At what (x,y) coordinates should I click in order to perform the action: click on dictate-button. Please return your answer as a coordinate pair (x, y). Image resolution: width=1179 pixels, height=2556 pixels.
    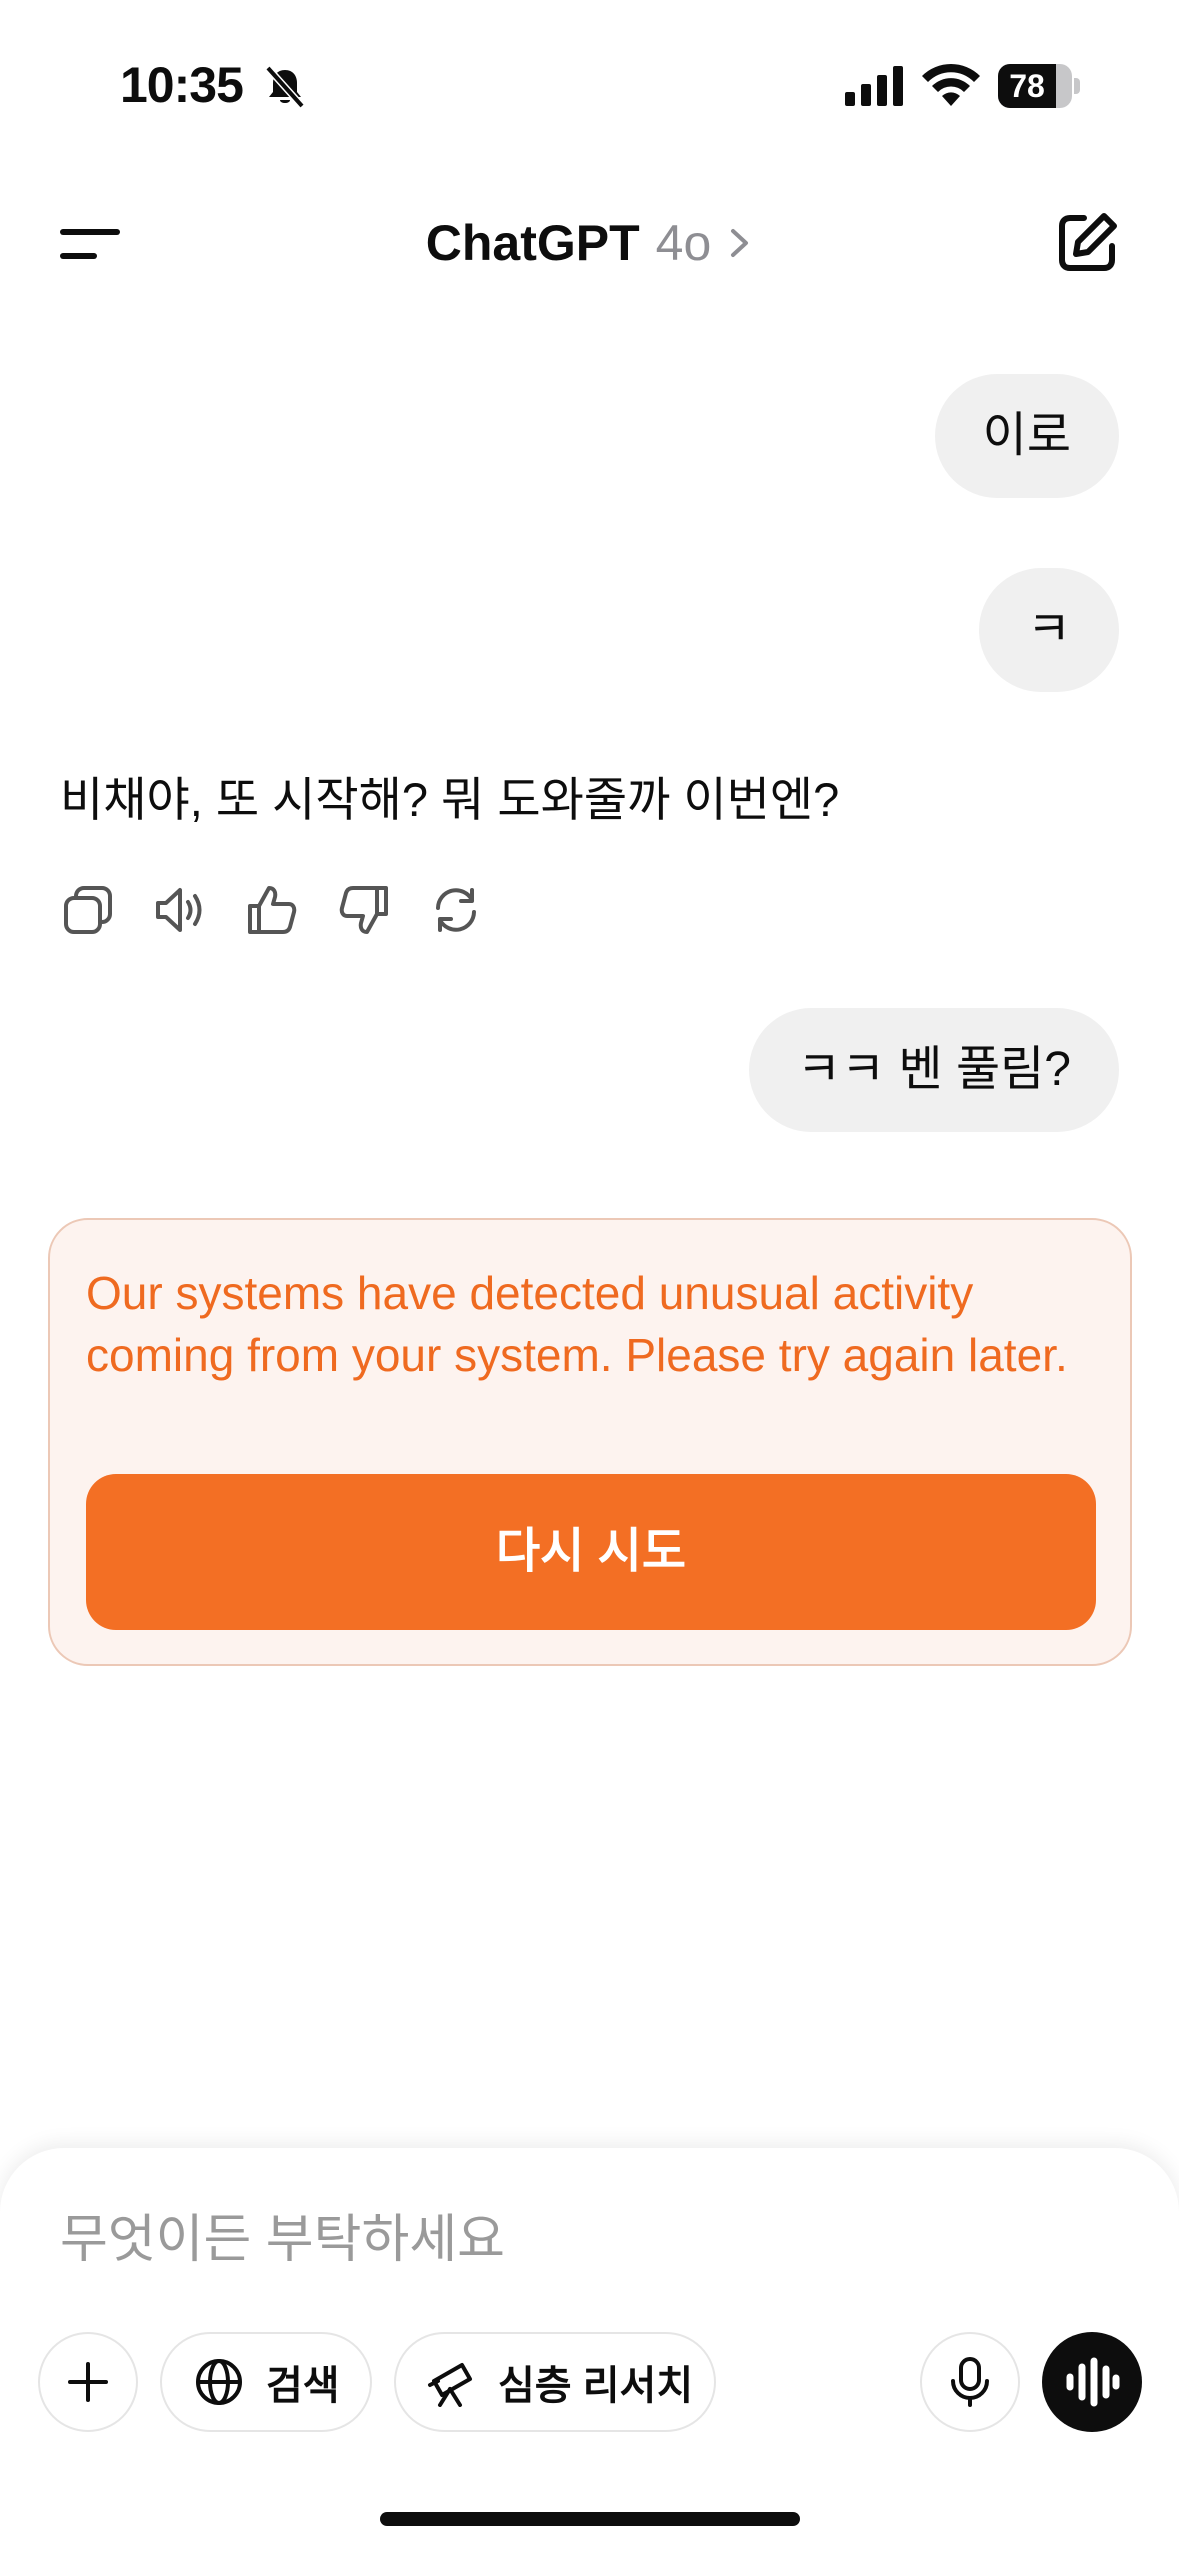
    Looking at the image, I should click on (970, 2382).